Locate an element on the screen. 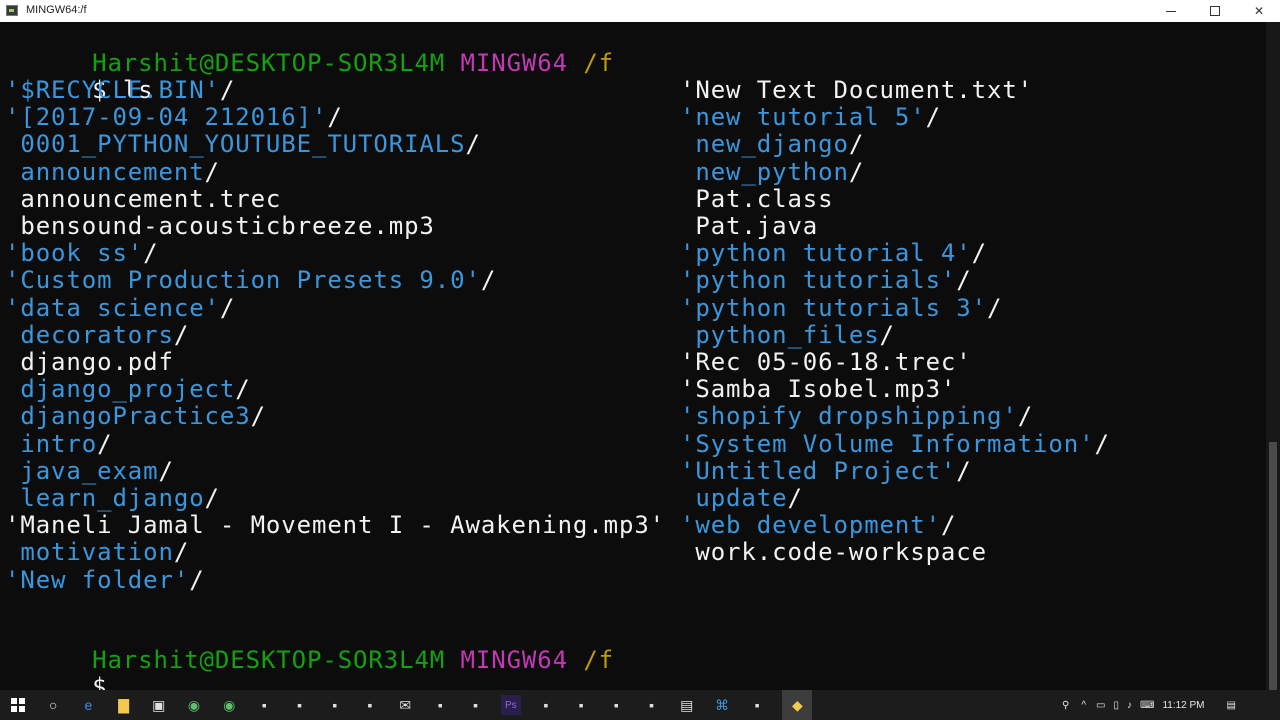  directory-entry: announcement/ is located at coordinates (112, 171).